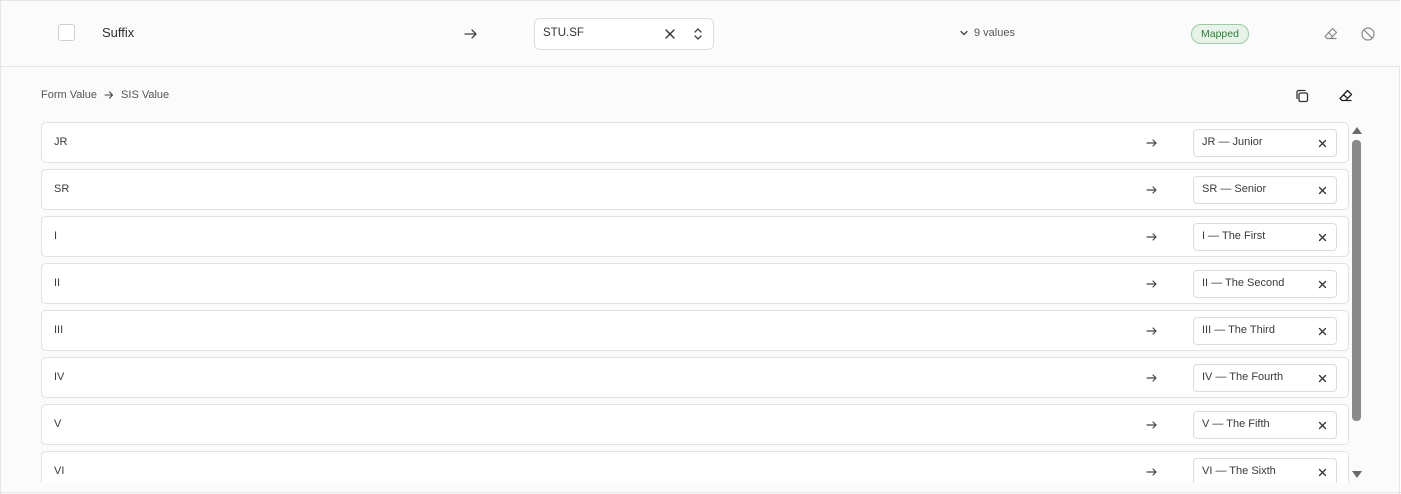 Image resolution: width=1401 pixels, height=494 pixels. What do you see at coordinates (58, 424) in the screenshot?
I see `form-value: V` at bounding box center [58, 424].